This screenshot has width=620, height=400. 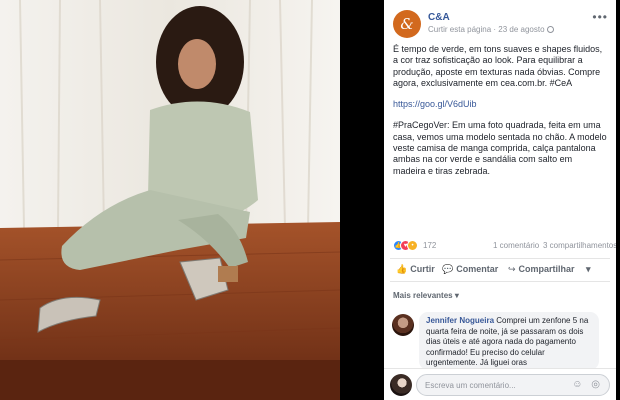 I want to click on follow-page-link: Curtir esta página, so click(x=459, y=29).